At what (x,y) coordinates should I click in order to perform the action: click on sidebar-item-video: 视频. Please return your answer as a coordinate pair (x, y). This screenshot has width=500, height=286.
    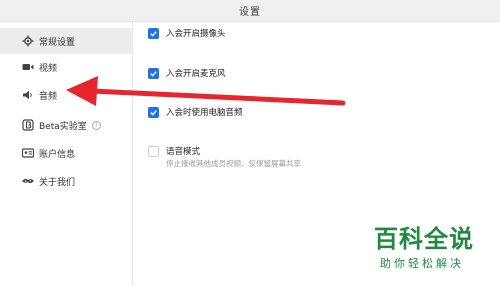
    Looking at the image, I should click on (66, 67).